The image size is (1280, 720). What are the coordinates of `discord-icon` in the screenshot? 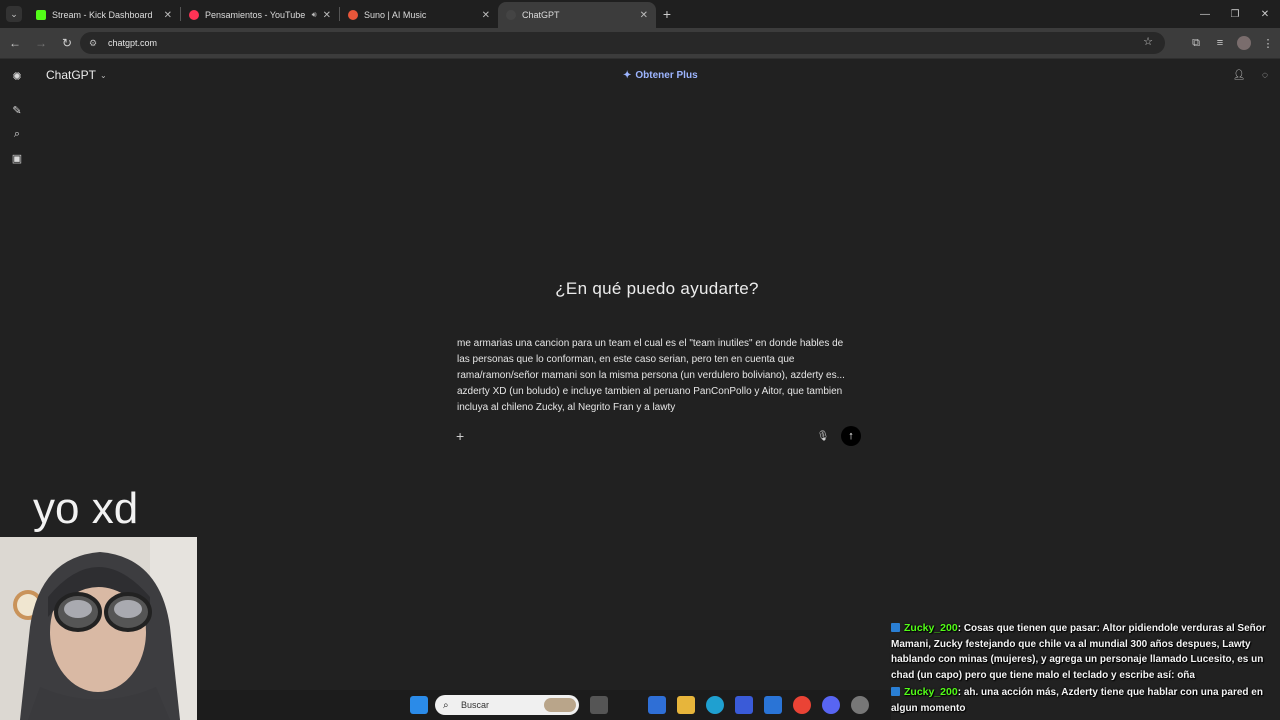 It's located at (831, 705).